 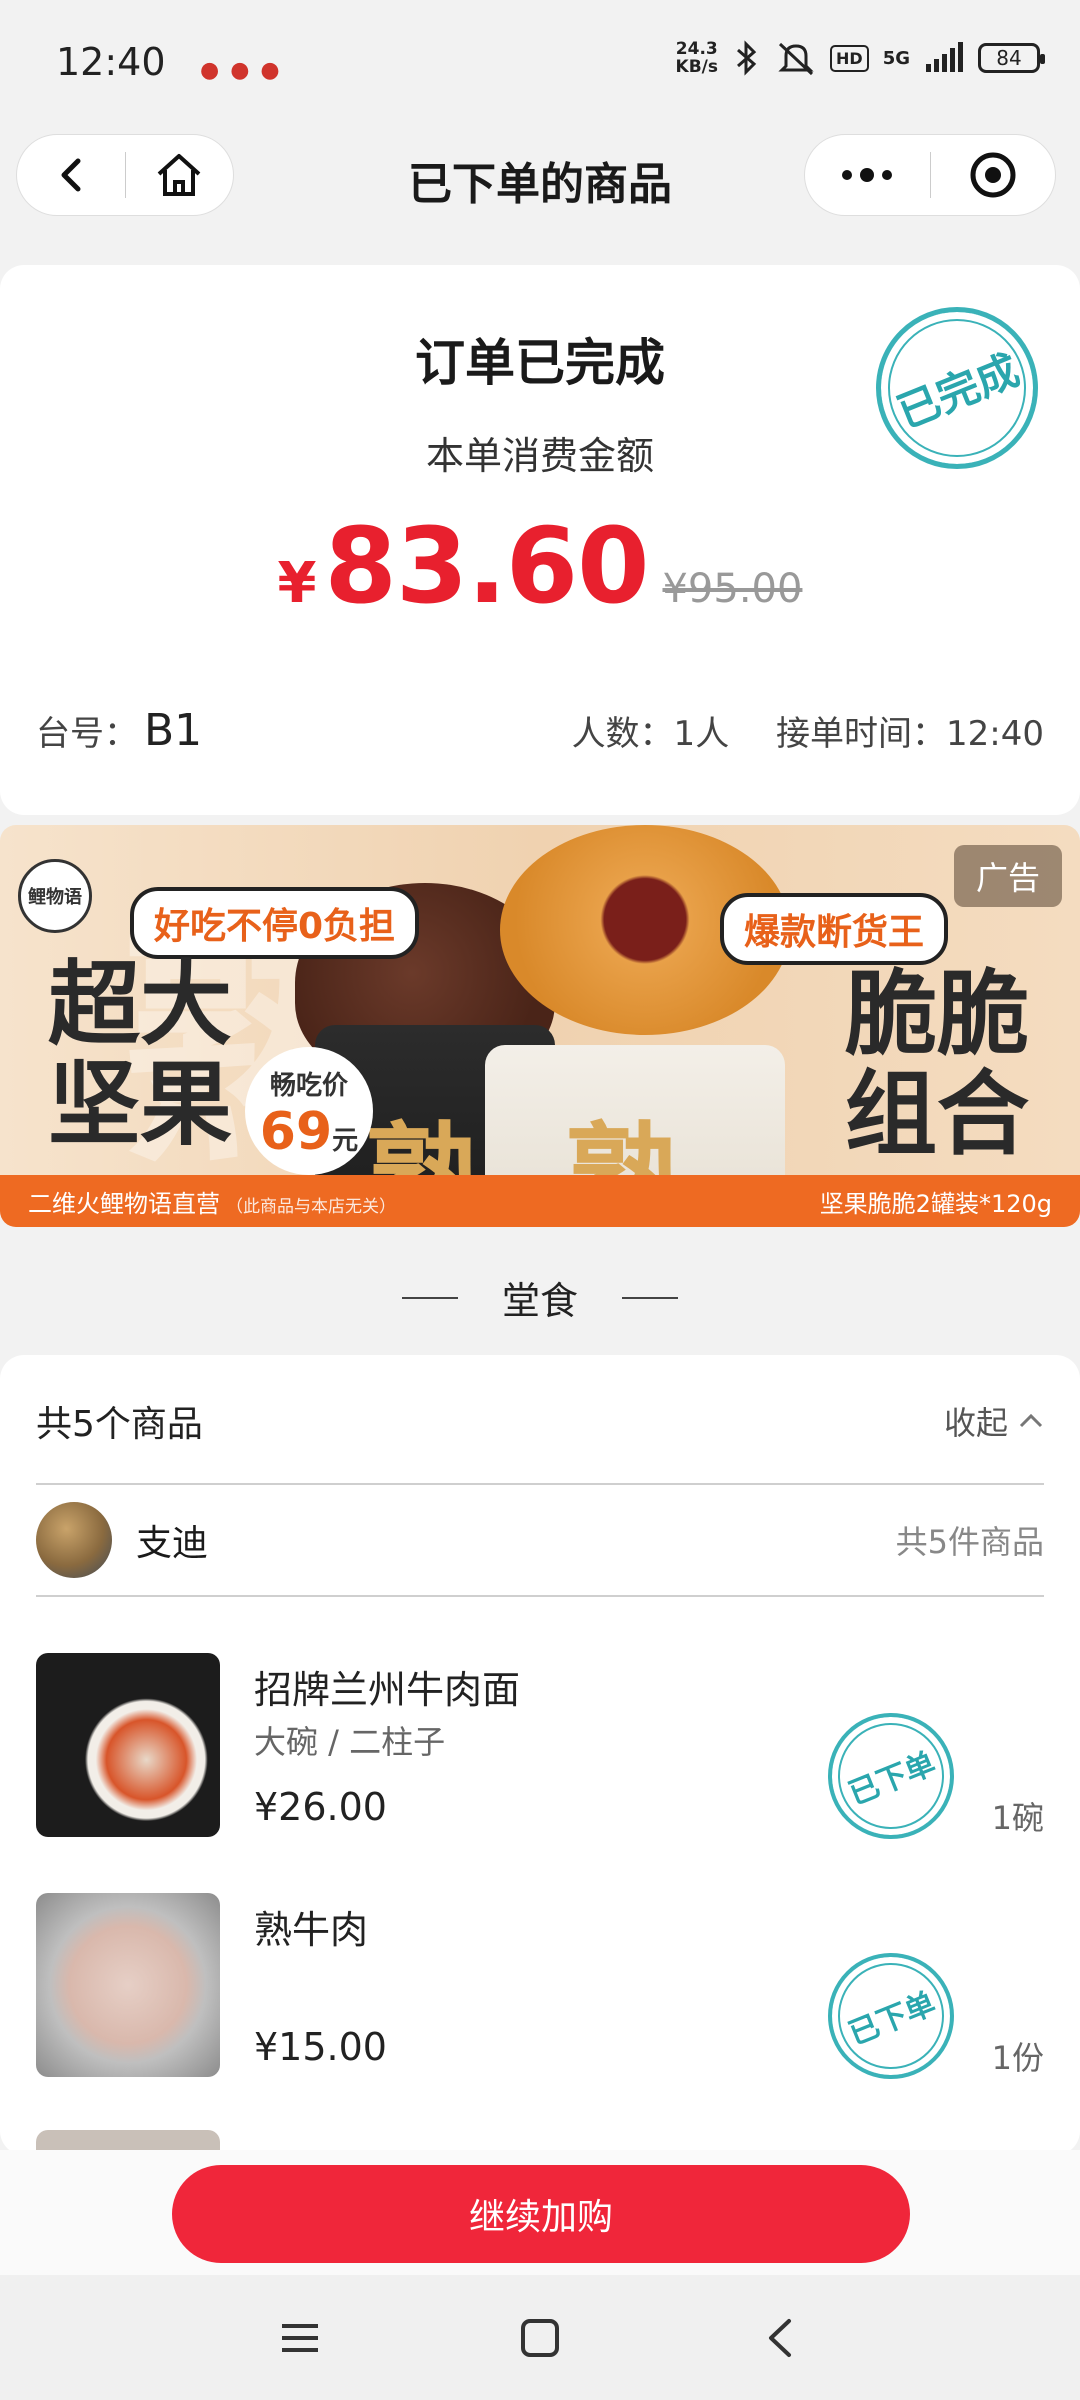 What do you see at coordinates (937, 1014) in the screenshot?
I see `ad-headline-right-1: 脆脆` at bounding box center [937, 1014].